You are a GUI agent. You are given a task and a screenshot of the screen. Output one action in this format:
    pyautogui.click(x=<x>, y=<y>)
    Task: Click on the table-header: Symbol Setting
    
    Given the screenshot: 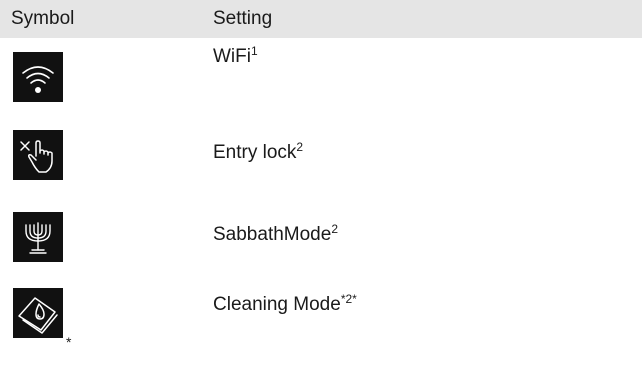 What is the action you would take?
    pyautogui.click(x=321, y=19)
    